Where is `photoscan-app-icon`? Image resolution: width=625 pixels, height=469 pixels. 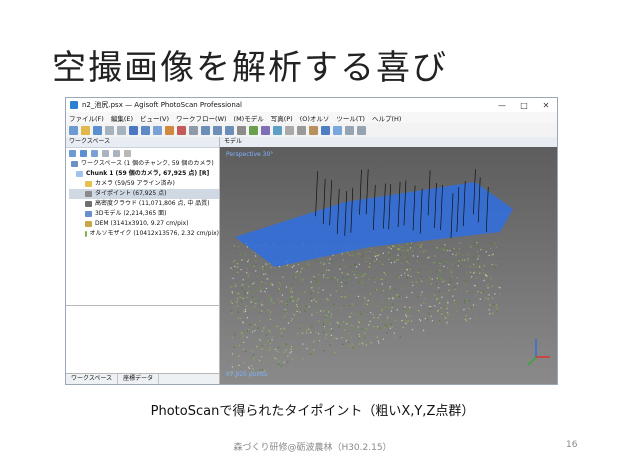
photoscan-app-icon is located at coordinates (74, 105).